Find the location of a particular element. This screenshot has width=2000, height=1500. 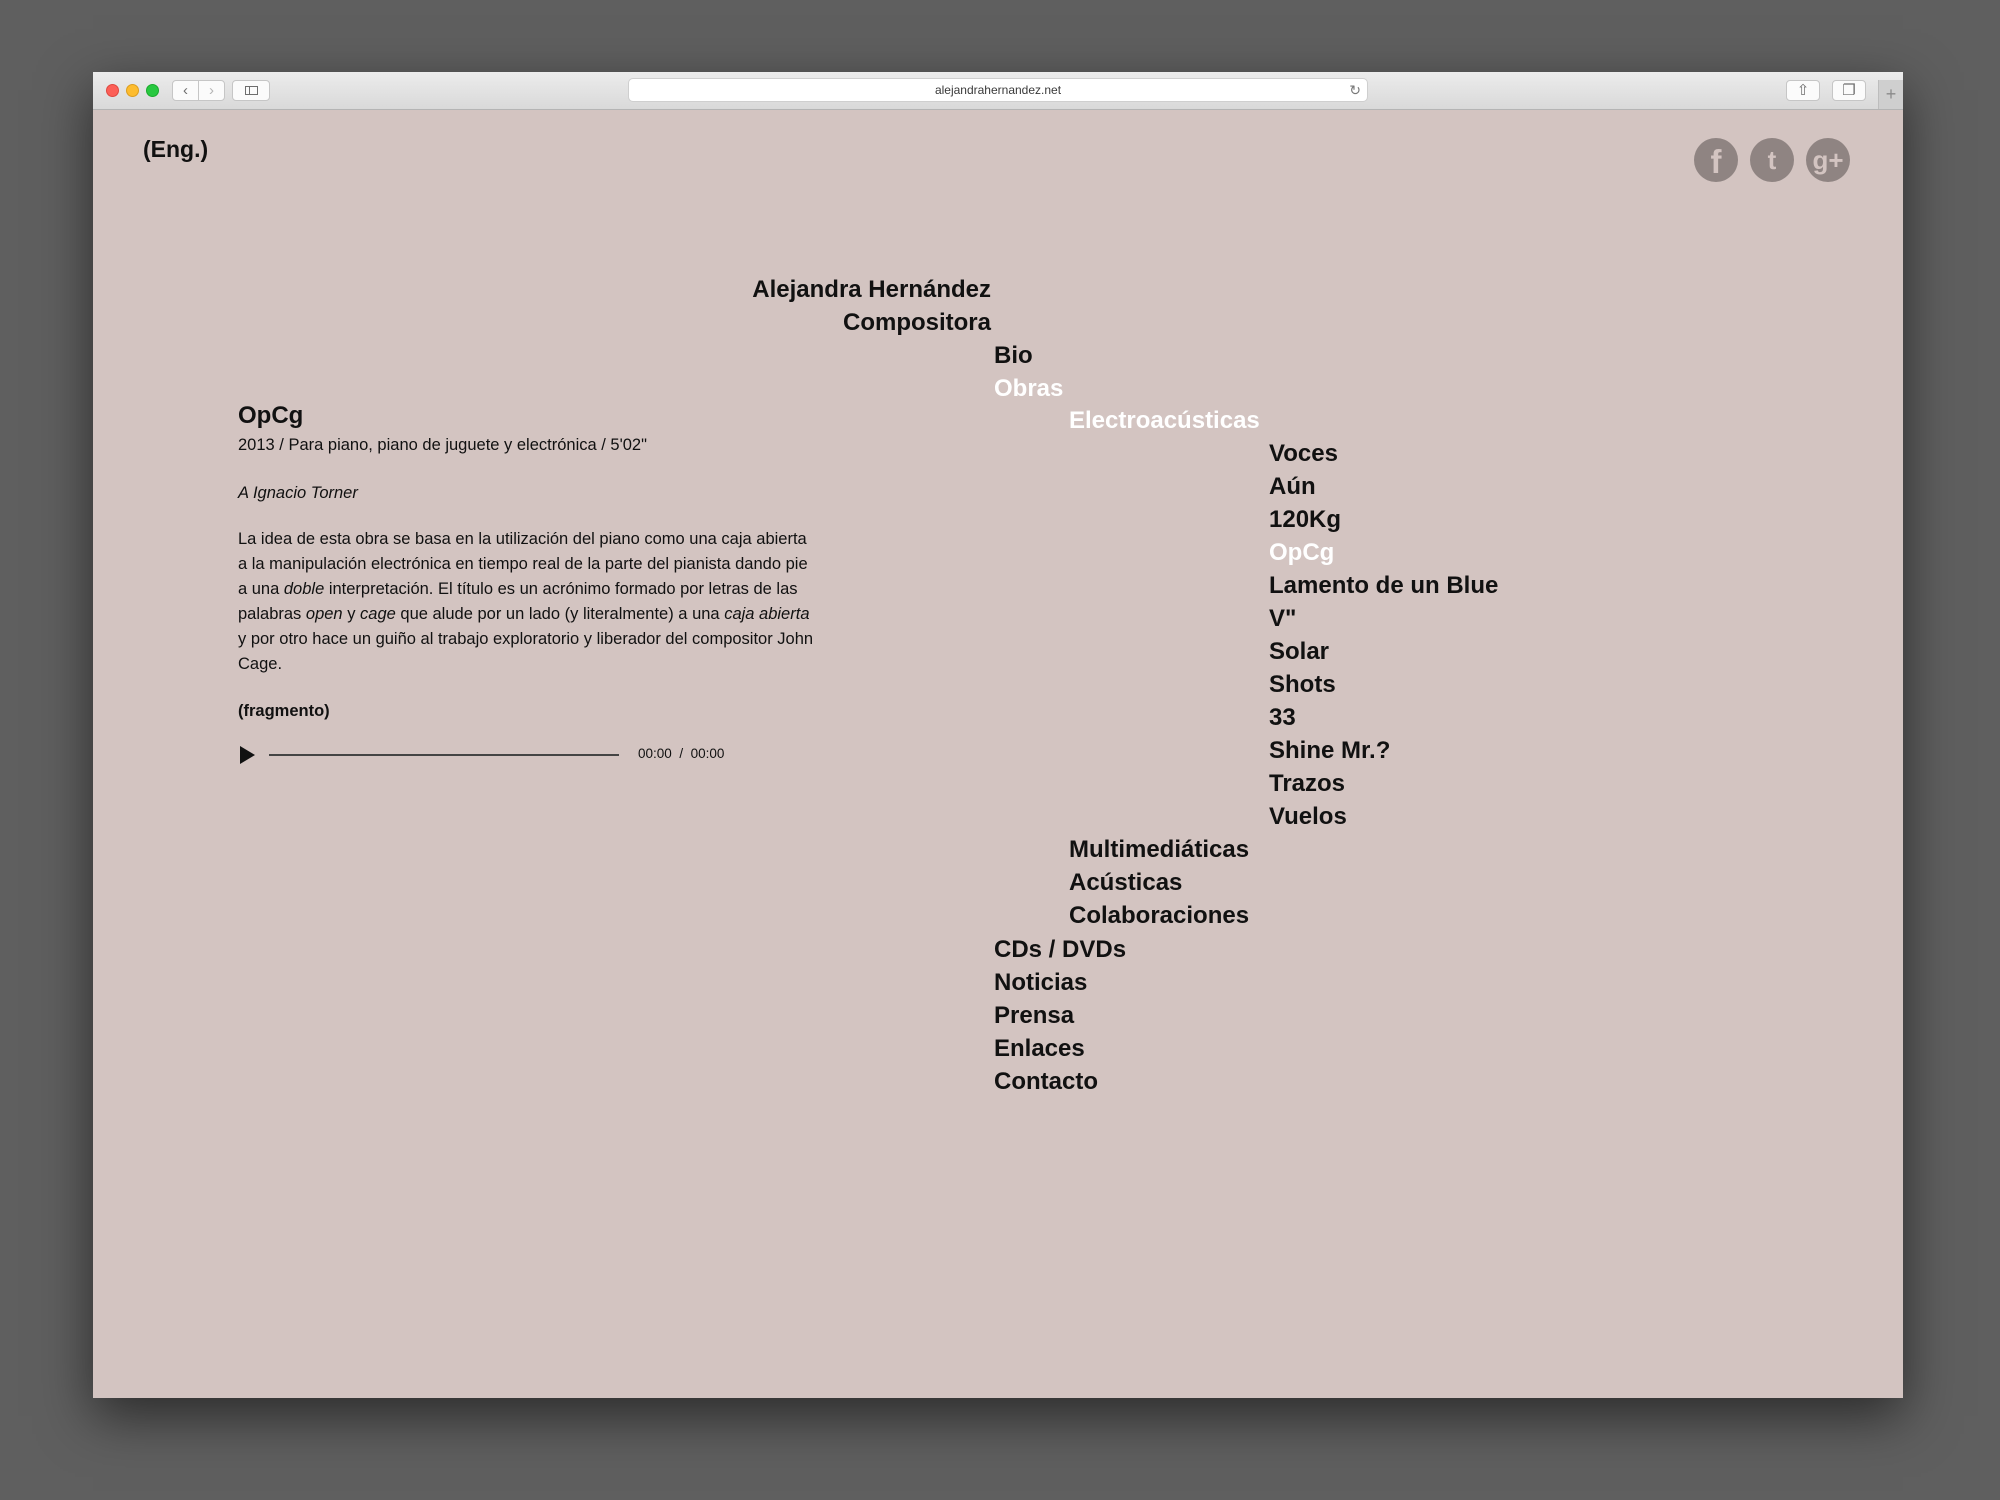

menu-item-contacto: Contacto is located at coordinates (1046, 1082).